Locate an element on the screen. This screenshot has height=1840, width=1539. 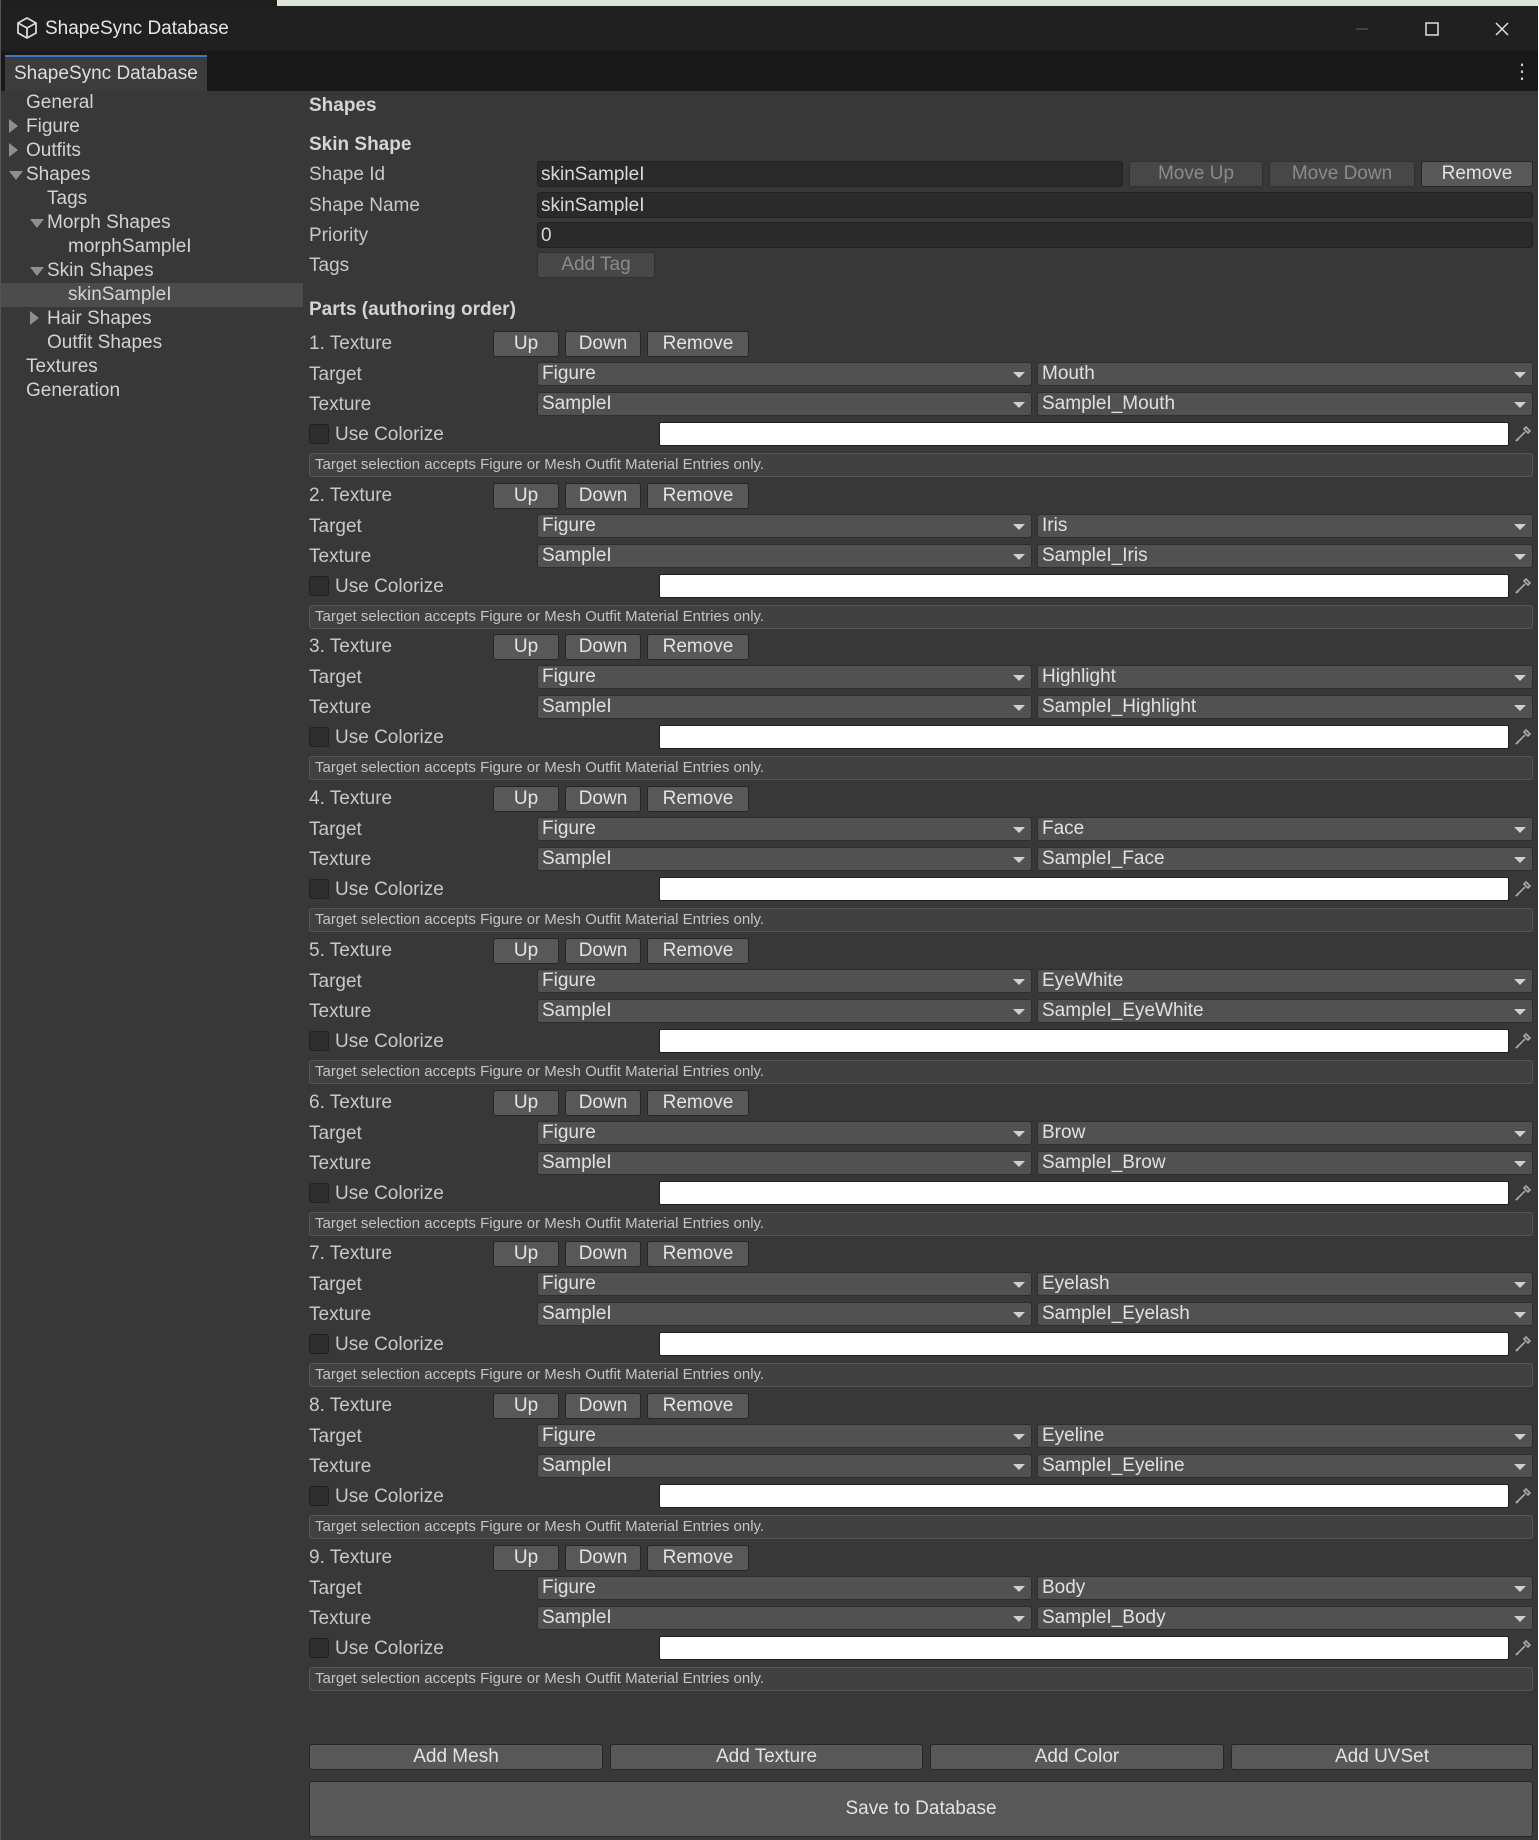
sidebar-item-skin-shapes: Skin Shapes is located at coordinates (152, 271).